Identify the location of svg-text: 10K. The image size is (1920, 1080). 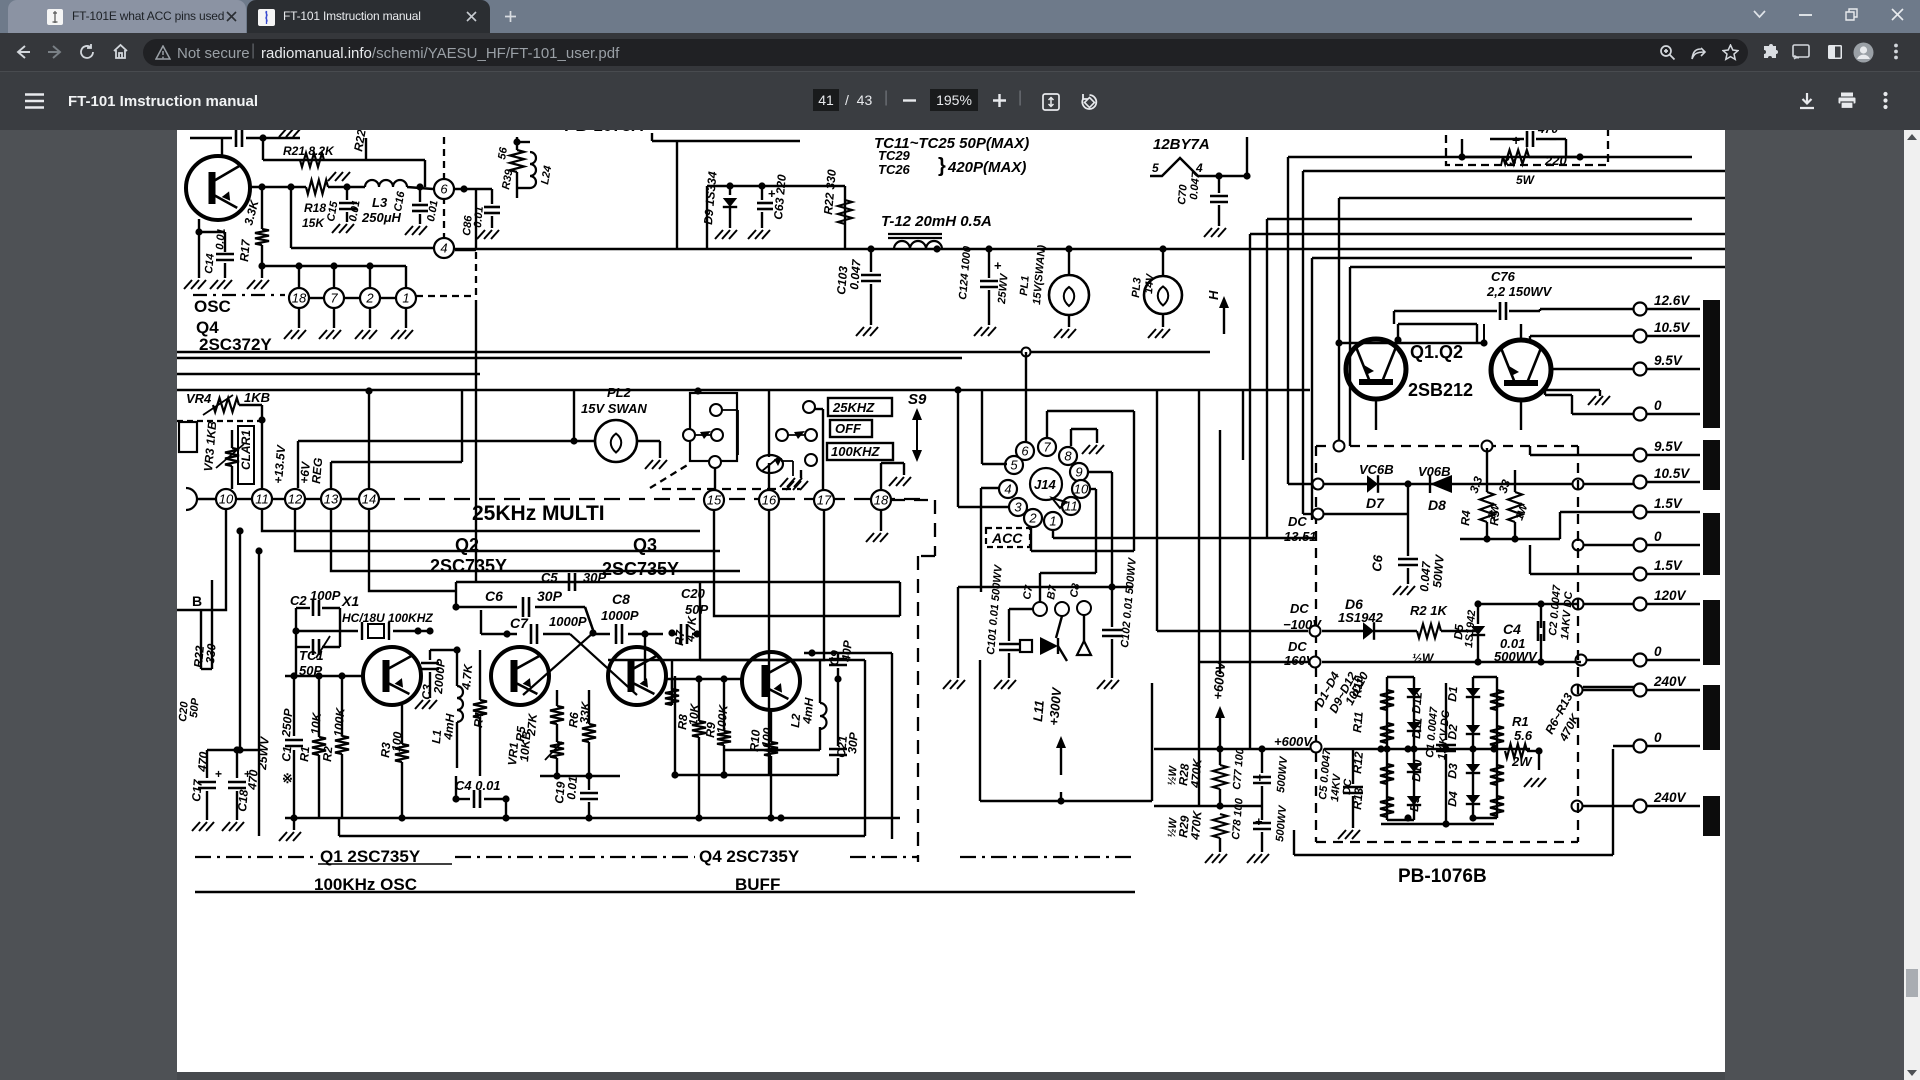
(316, 723).